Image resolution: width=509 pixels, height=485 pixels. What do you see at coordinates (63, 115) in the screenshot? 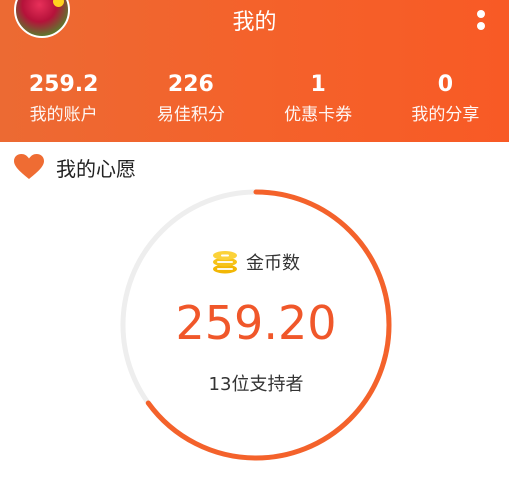
I see `stat-label: 我的账户` at bounding box center [63, 115].